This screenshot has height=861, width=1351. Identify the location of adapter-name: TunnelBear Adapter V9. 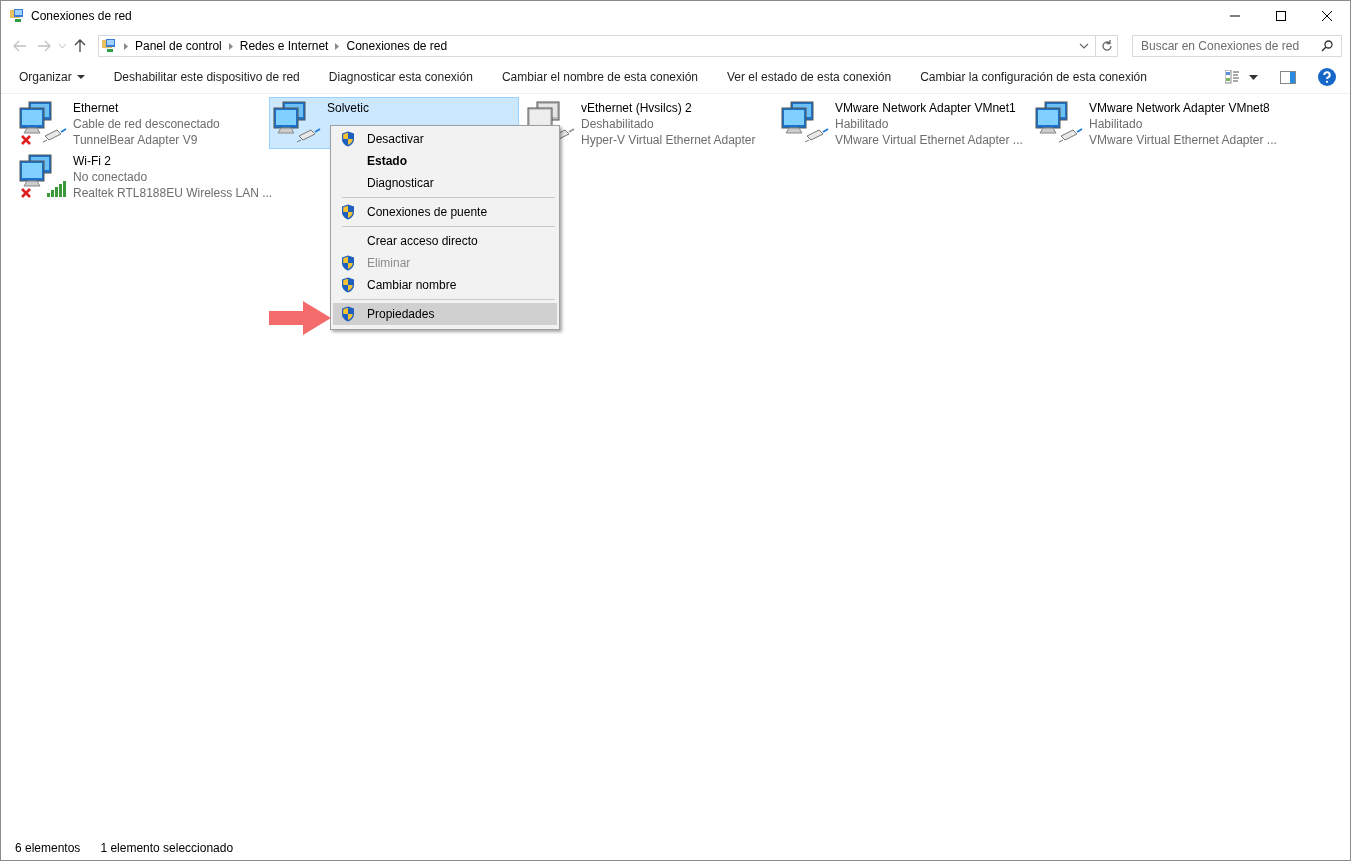
(136, 140).